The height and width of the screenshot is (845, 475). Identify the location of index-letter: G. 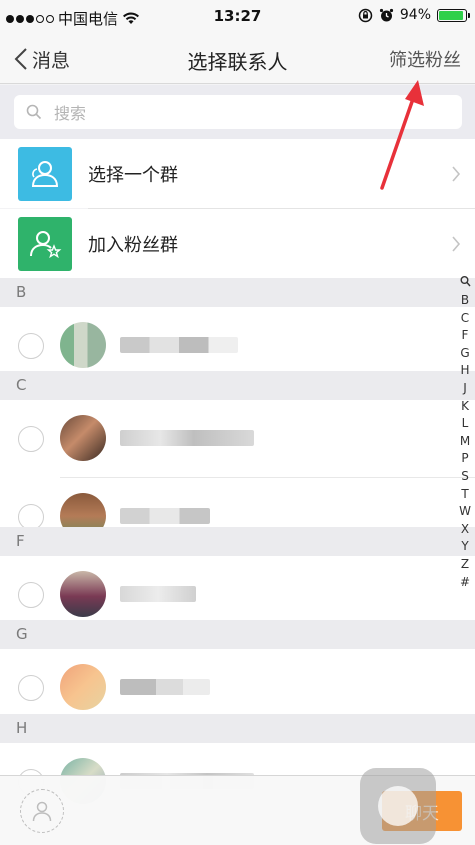
(464, 354).